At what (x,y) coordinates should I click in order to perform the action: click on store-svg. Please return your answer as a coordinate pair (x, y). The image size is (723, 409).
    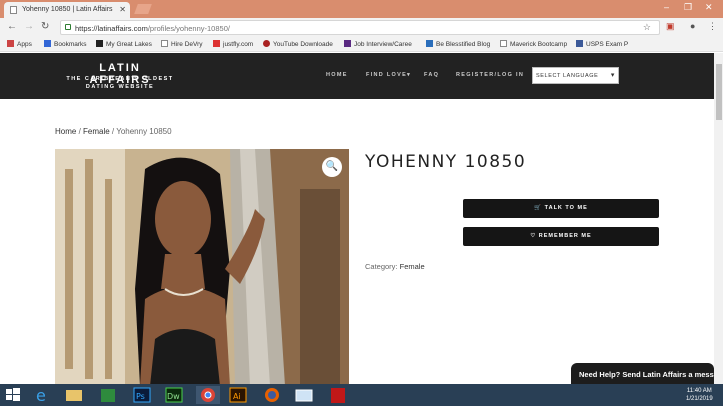
    Looking at the image, I should click on (108, 395).